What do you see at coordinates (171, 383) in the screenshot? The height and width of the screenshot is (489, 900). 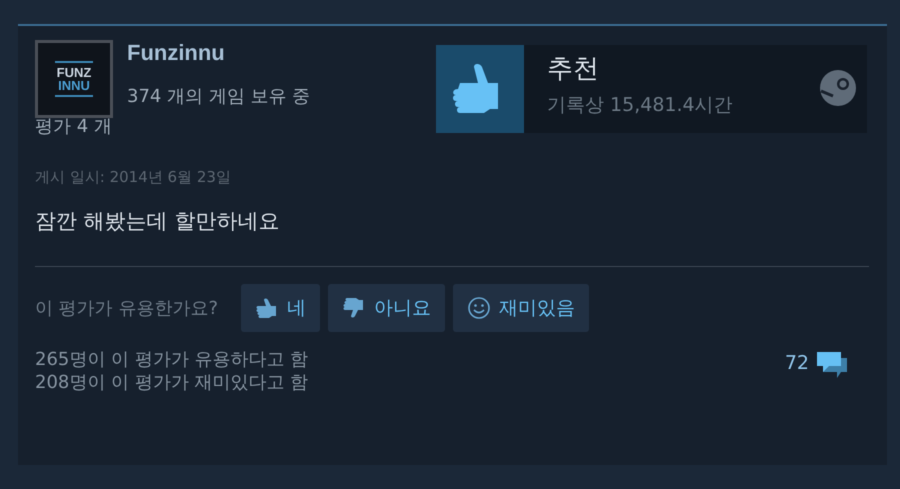 I see `vote-summary: 208명이 이 평가가 재미있다고 함` at bounding box center [171, 383].